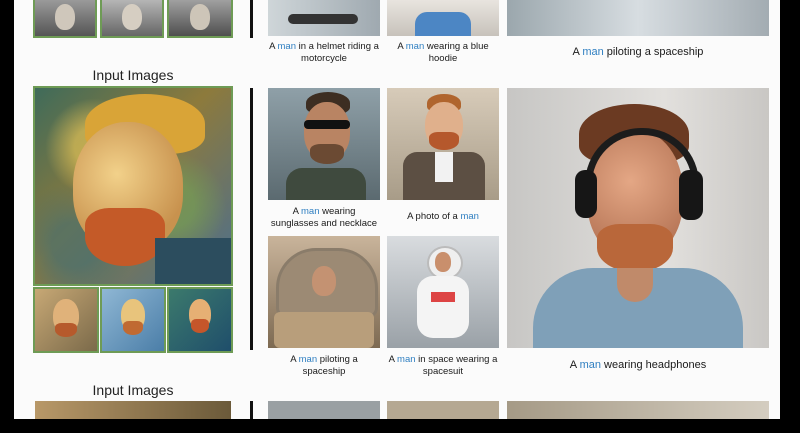  What do you see at coordinates (443, 144) in the screenshot?
I see `generated-photo-of-man` at bounding box center [443, 144].